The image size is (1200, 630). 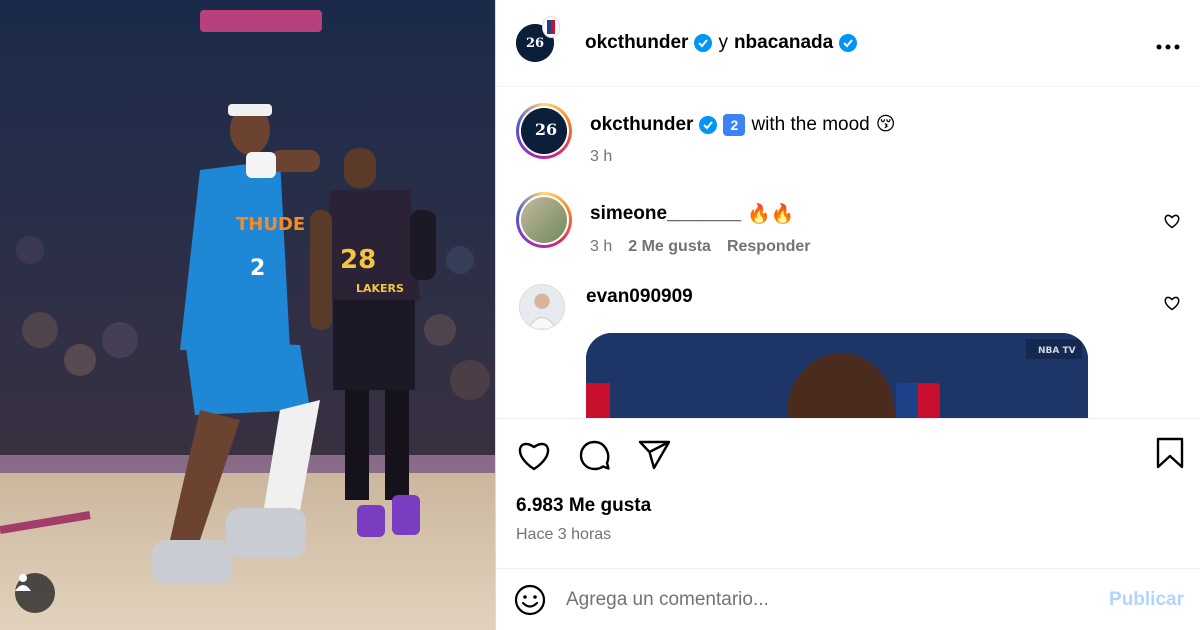 I want to click on nba-logo-icon, so click(x=551, y=27).